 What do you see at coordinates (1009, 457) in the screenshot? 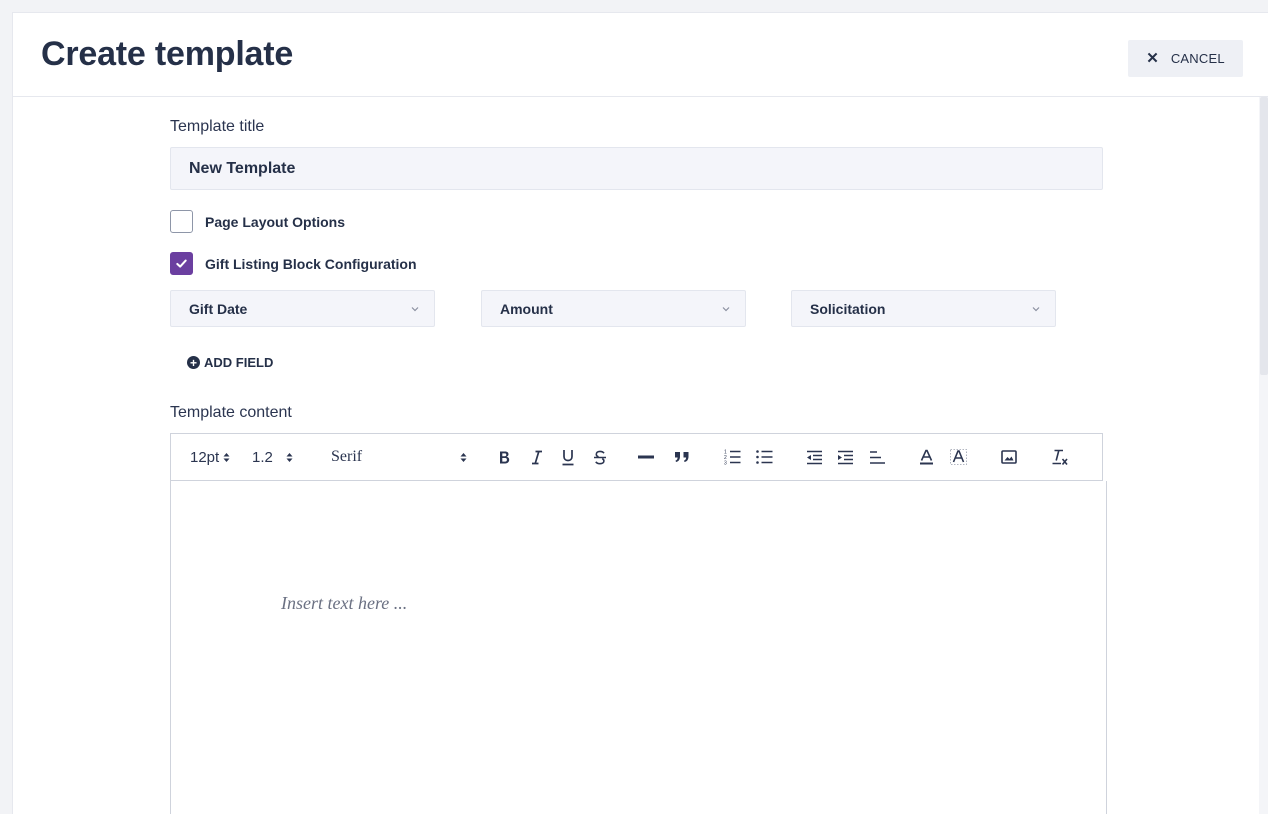
I see `image-icon` at bounding box center [1009, 457].